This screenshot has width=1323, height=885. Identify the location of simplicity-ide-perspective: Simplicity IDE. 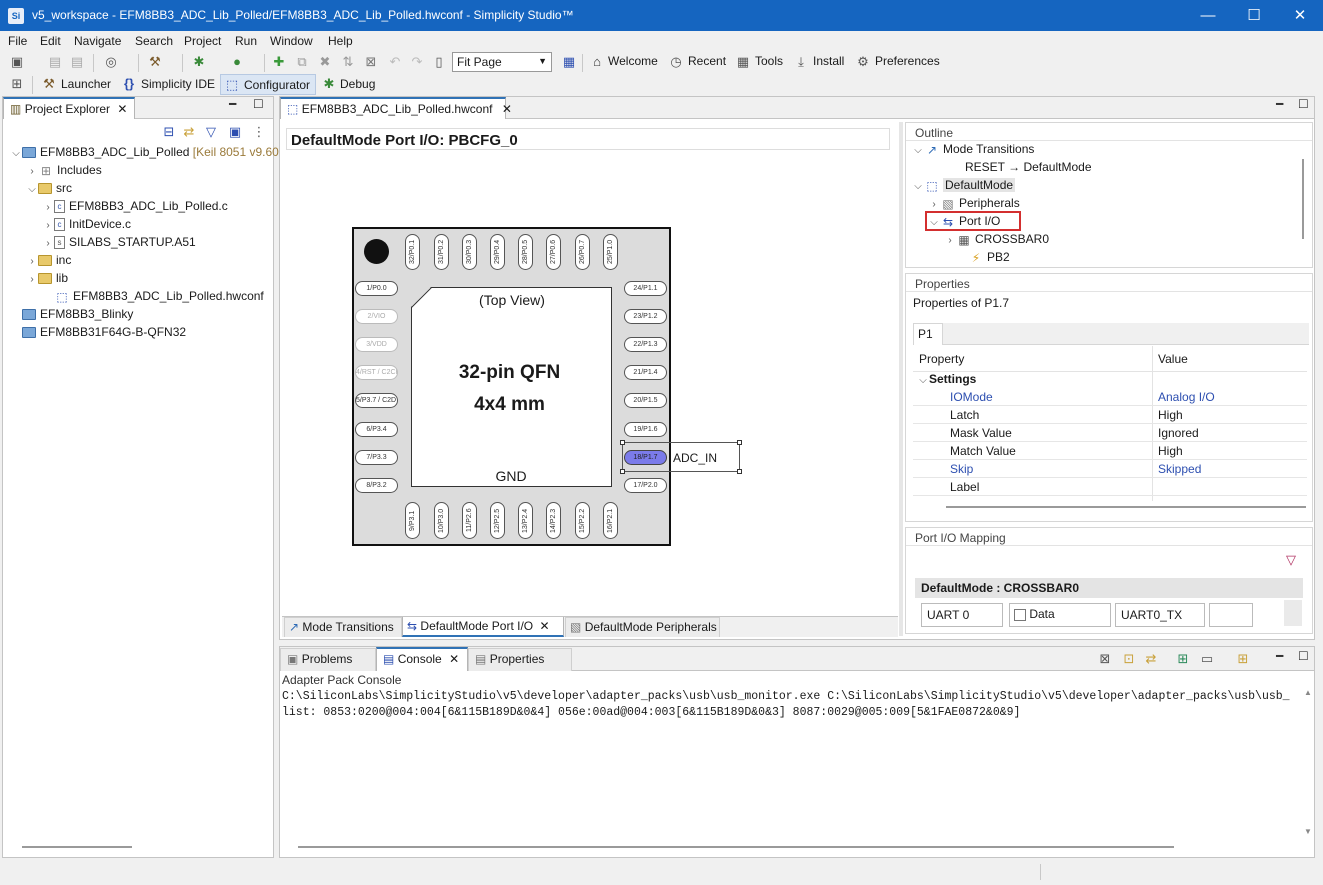
(178, 84).